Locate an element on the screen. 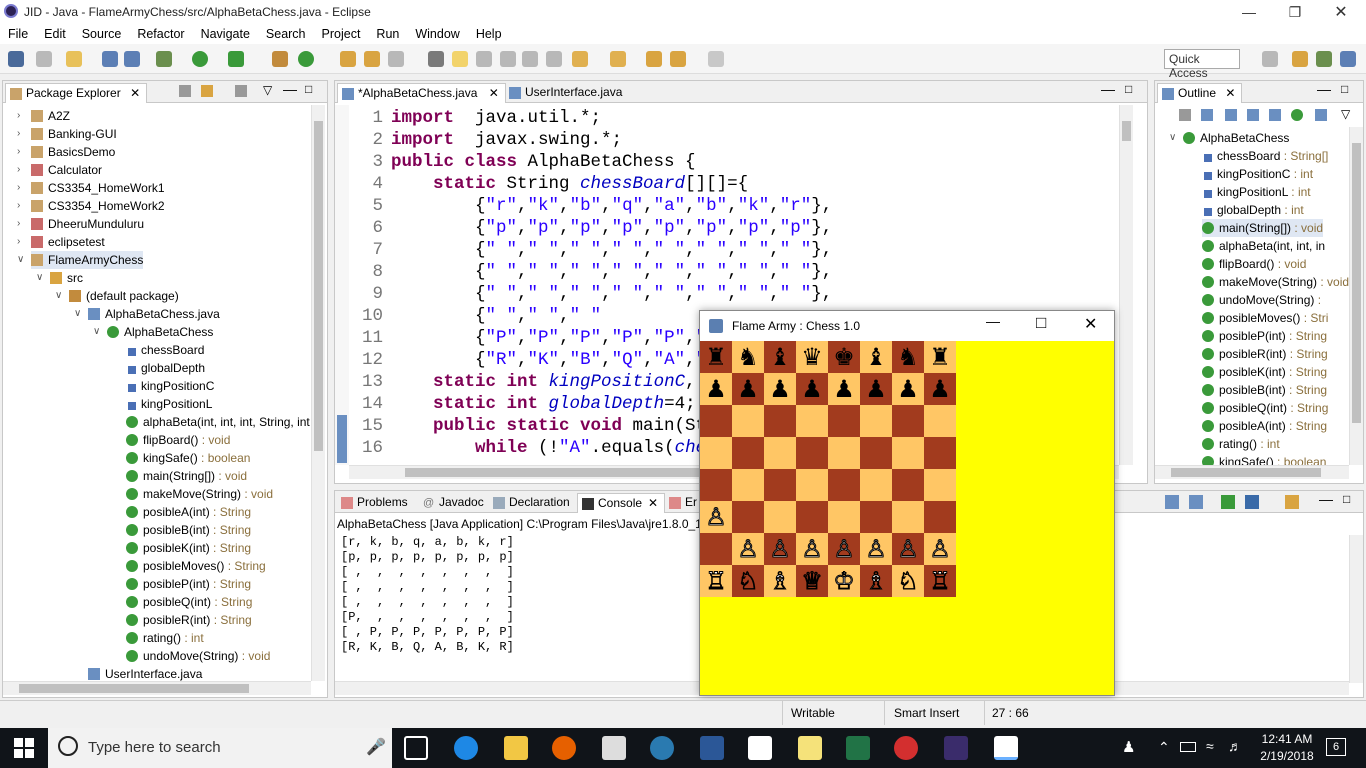  board-square: ♖ is located at coordinates (716, 581).